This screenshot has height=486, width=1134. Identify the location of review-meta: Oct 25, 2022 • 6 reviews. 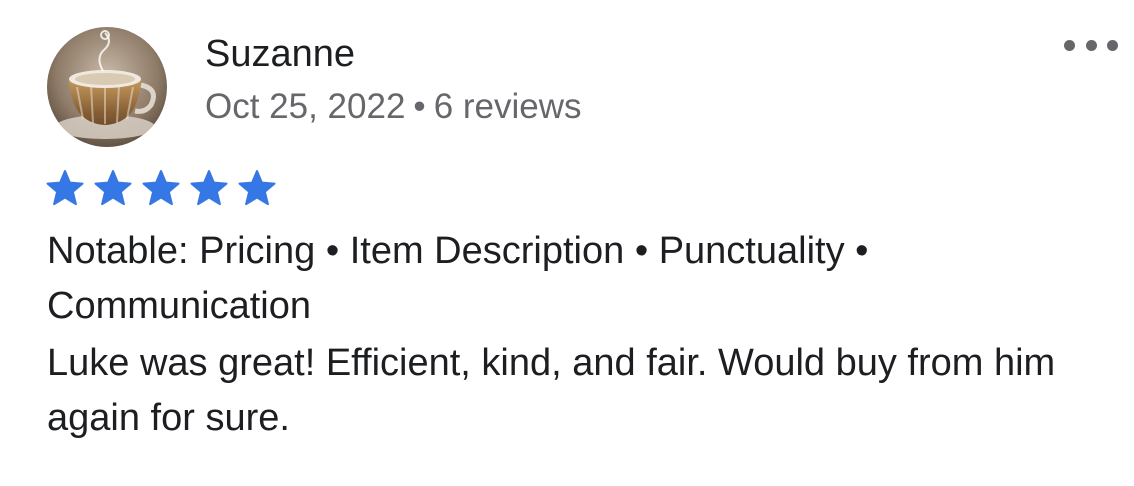
(393, 107).